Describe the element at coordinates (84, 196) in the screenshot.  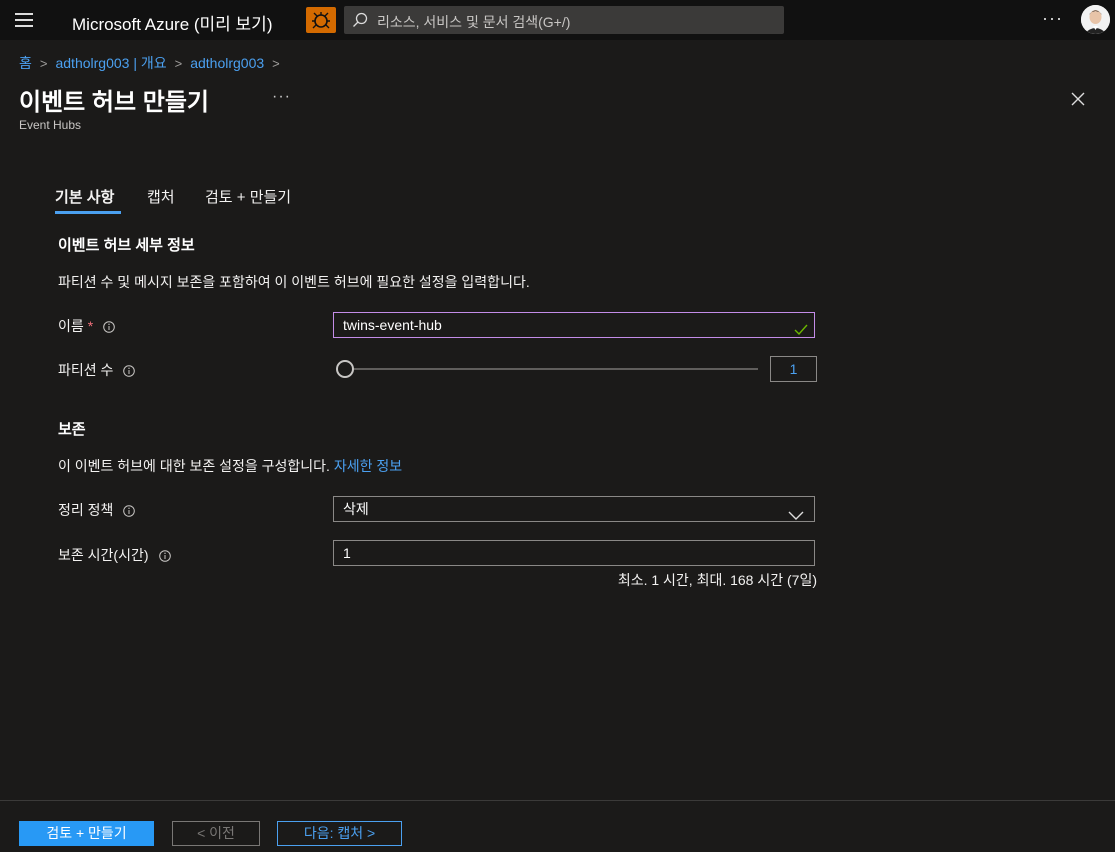
I see `tab-basics: 기본 사항` at that location.